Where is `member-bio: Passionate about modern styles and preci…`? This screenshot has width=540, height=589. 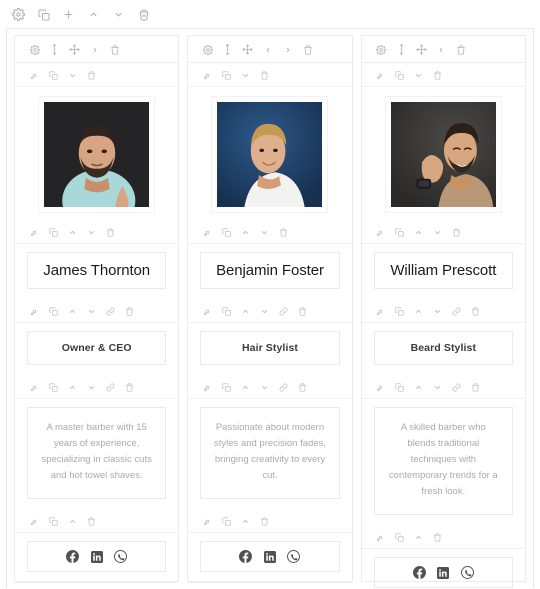
member-bio: Passionate about modern styles and preci… is located at coordinates (270, 453).